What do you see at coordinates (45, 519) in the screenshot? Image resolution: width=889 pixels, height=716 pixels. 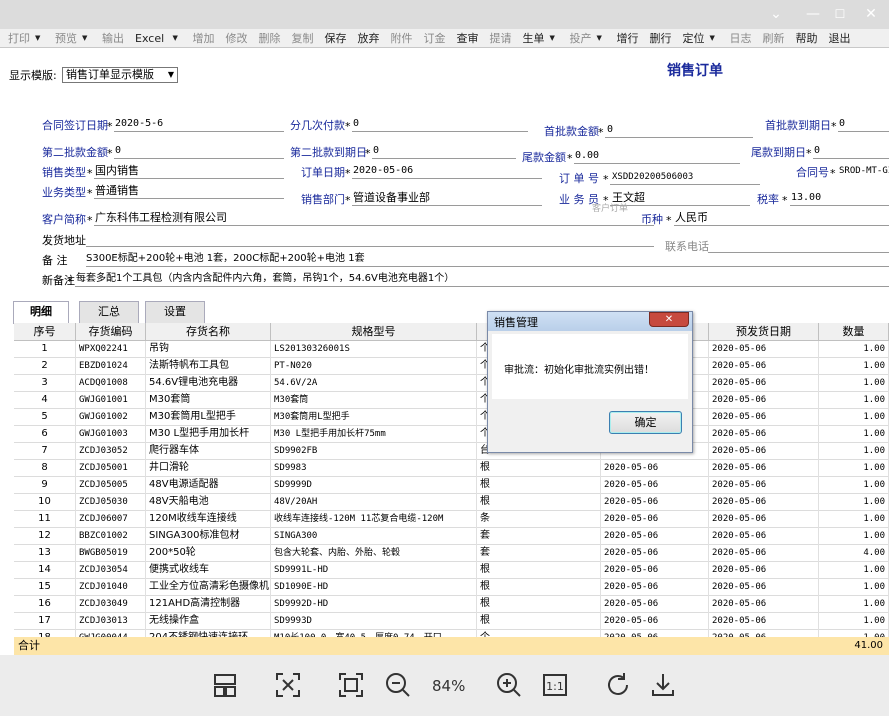 I see `table-cell: 11` at bounding box center [45, 519].